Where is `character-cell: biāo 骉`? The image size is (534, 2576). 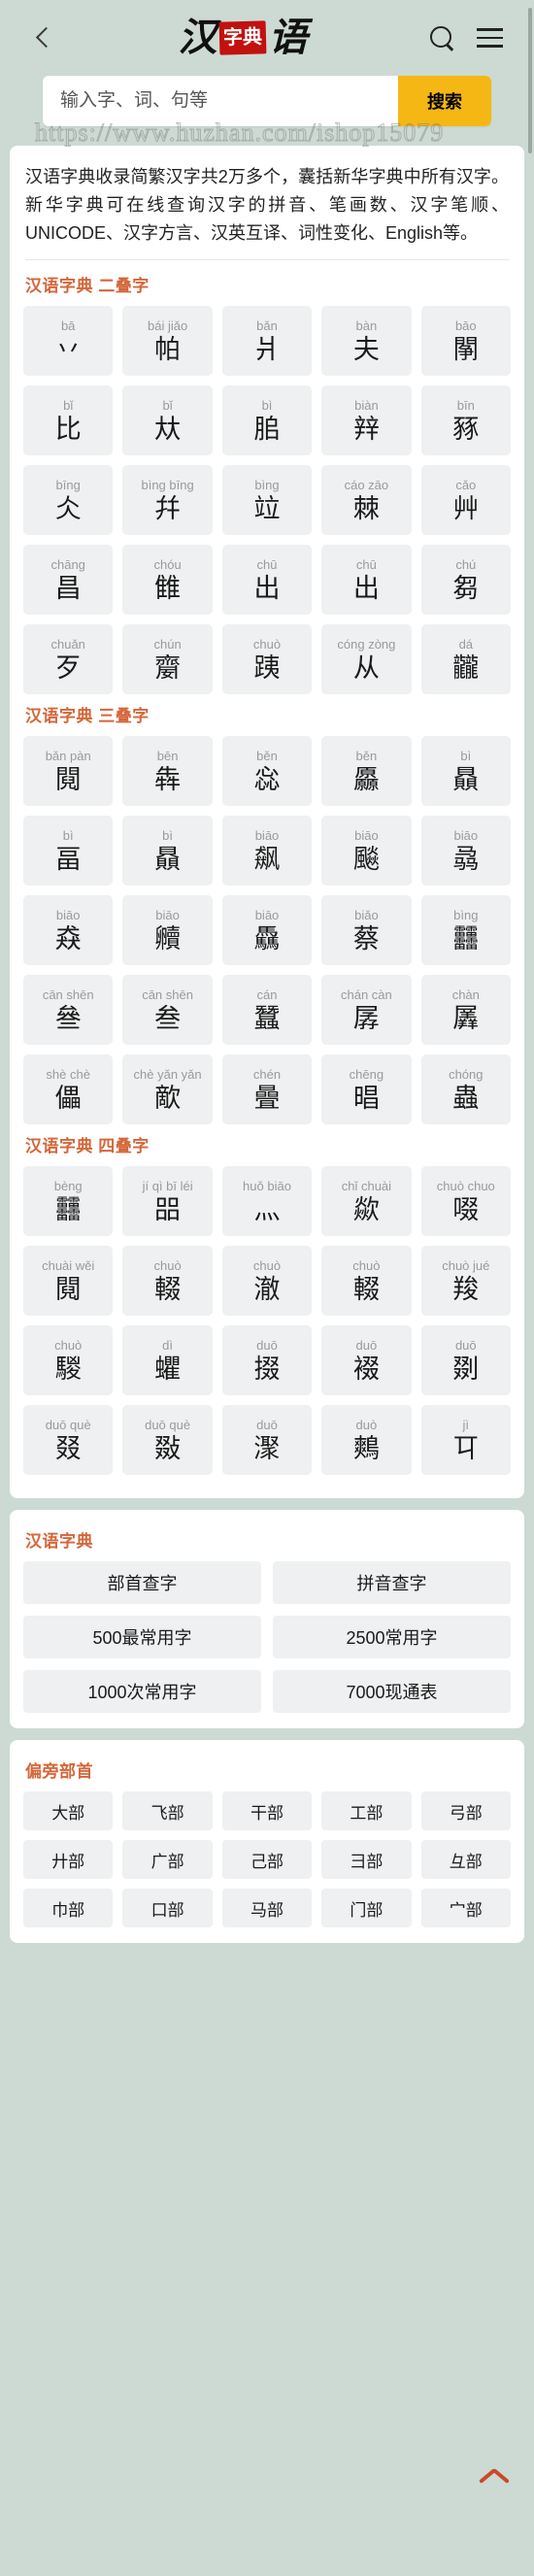
character-cell: biāo 骉 is located at coordinates (466, 852).